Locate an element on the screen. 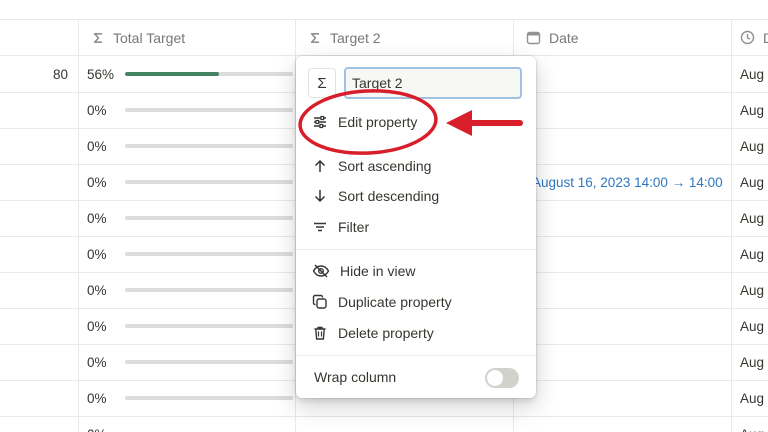 The width and height of the screenshot is (768, 432). arrow-down-icon is located at coordinates (320, 196).